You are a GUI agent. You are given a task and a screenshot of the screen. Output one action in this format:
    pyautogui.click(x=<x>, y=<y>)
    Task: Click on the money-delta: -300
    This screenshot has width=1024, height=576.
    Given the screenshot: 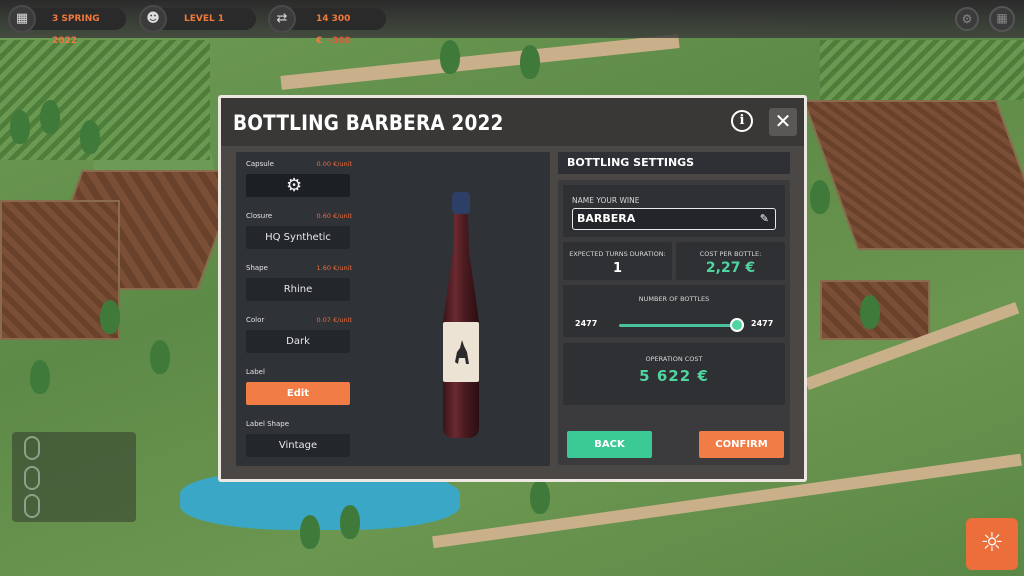 What is the action you would take?
    pyautogui.click(x=339, y=41)
    